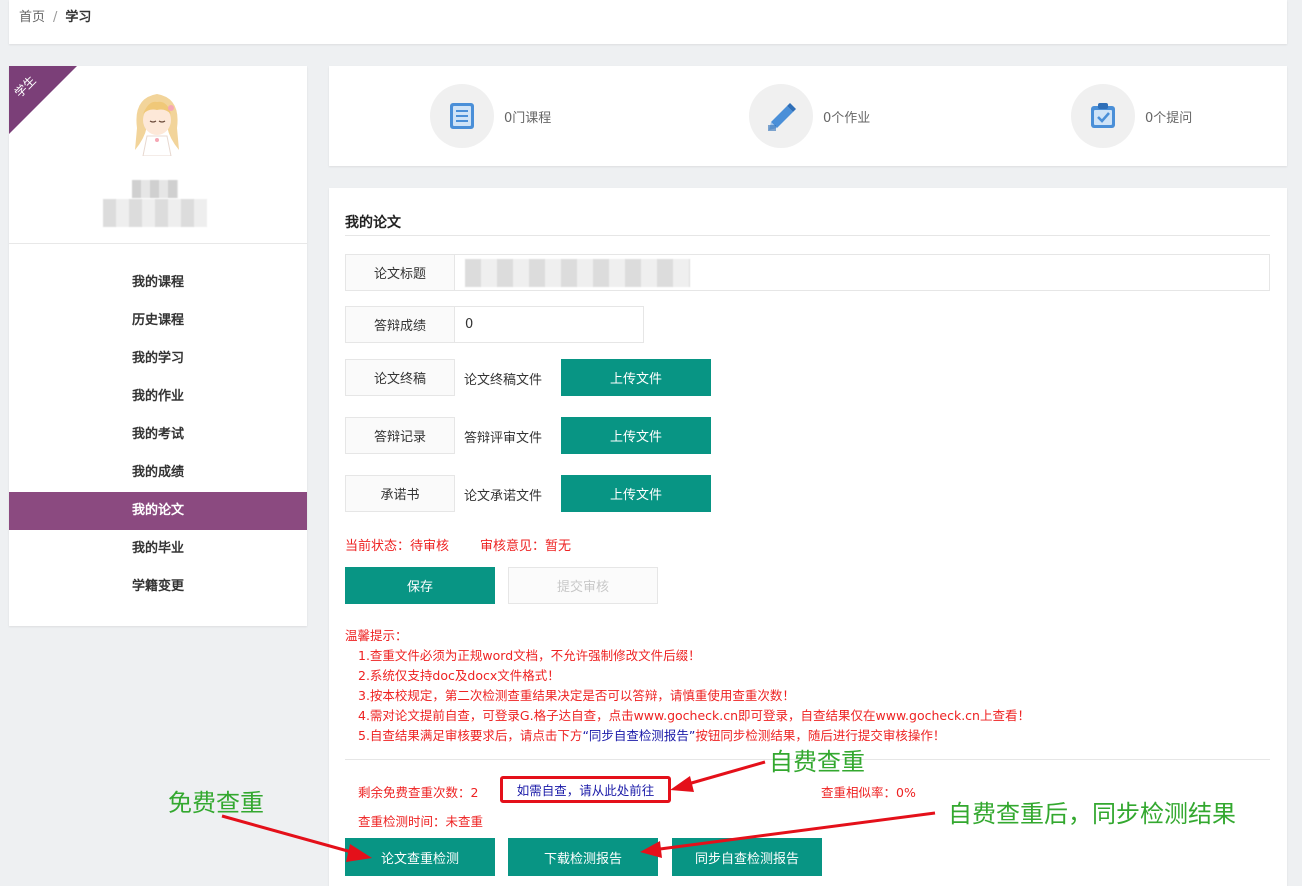 The height and width of the screenshot is (886, 1302). What do you see at coordinates (459, 675) in the screenshot?
I see `tip-2: 2.系统仅支持doc及docx文件格式！` at bounding box center [459, 675].